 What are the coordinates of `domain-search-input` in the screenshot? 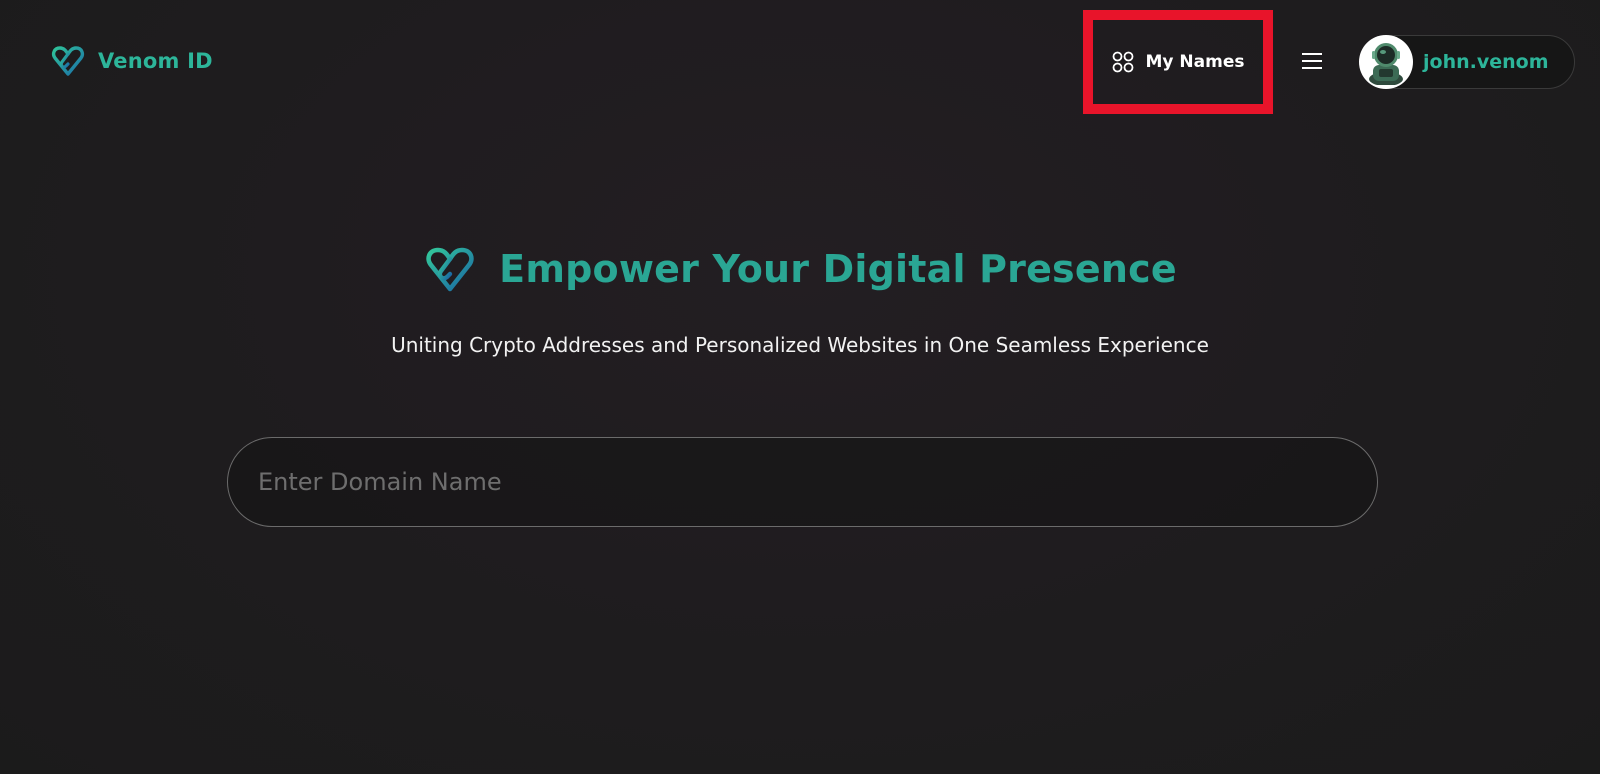 It's located at (802, 482).